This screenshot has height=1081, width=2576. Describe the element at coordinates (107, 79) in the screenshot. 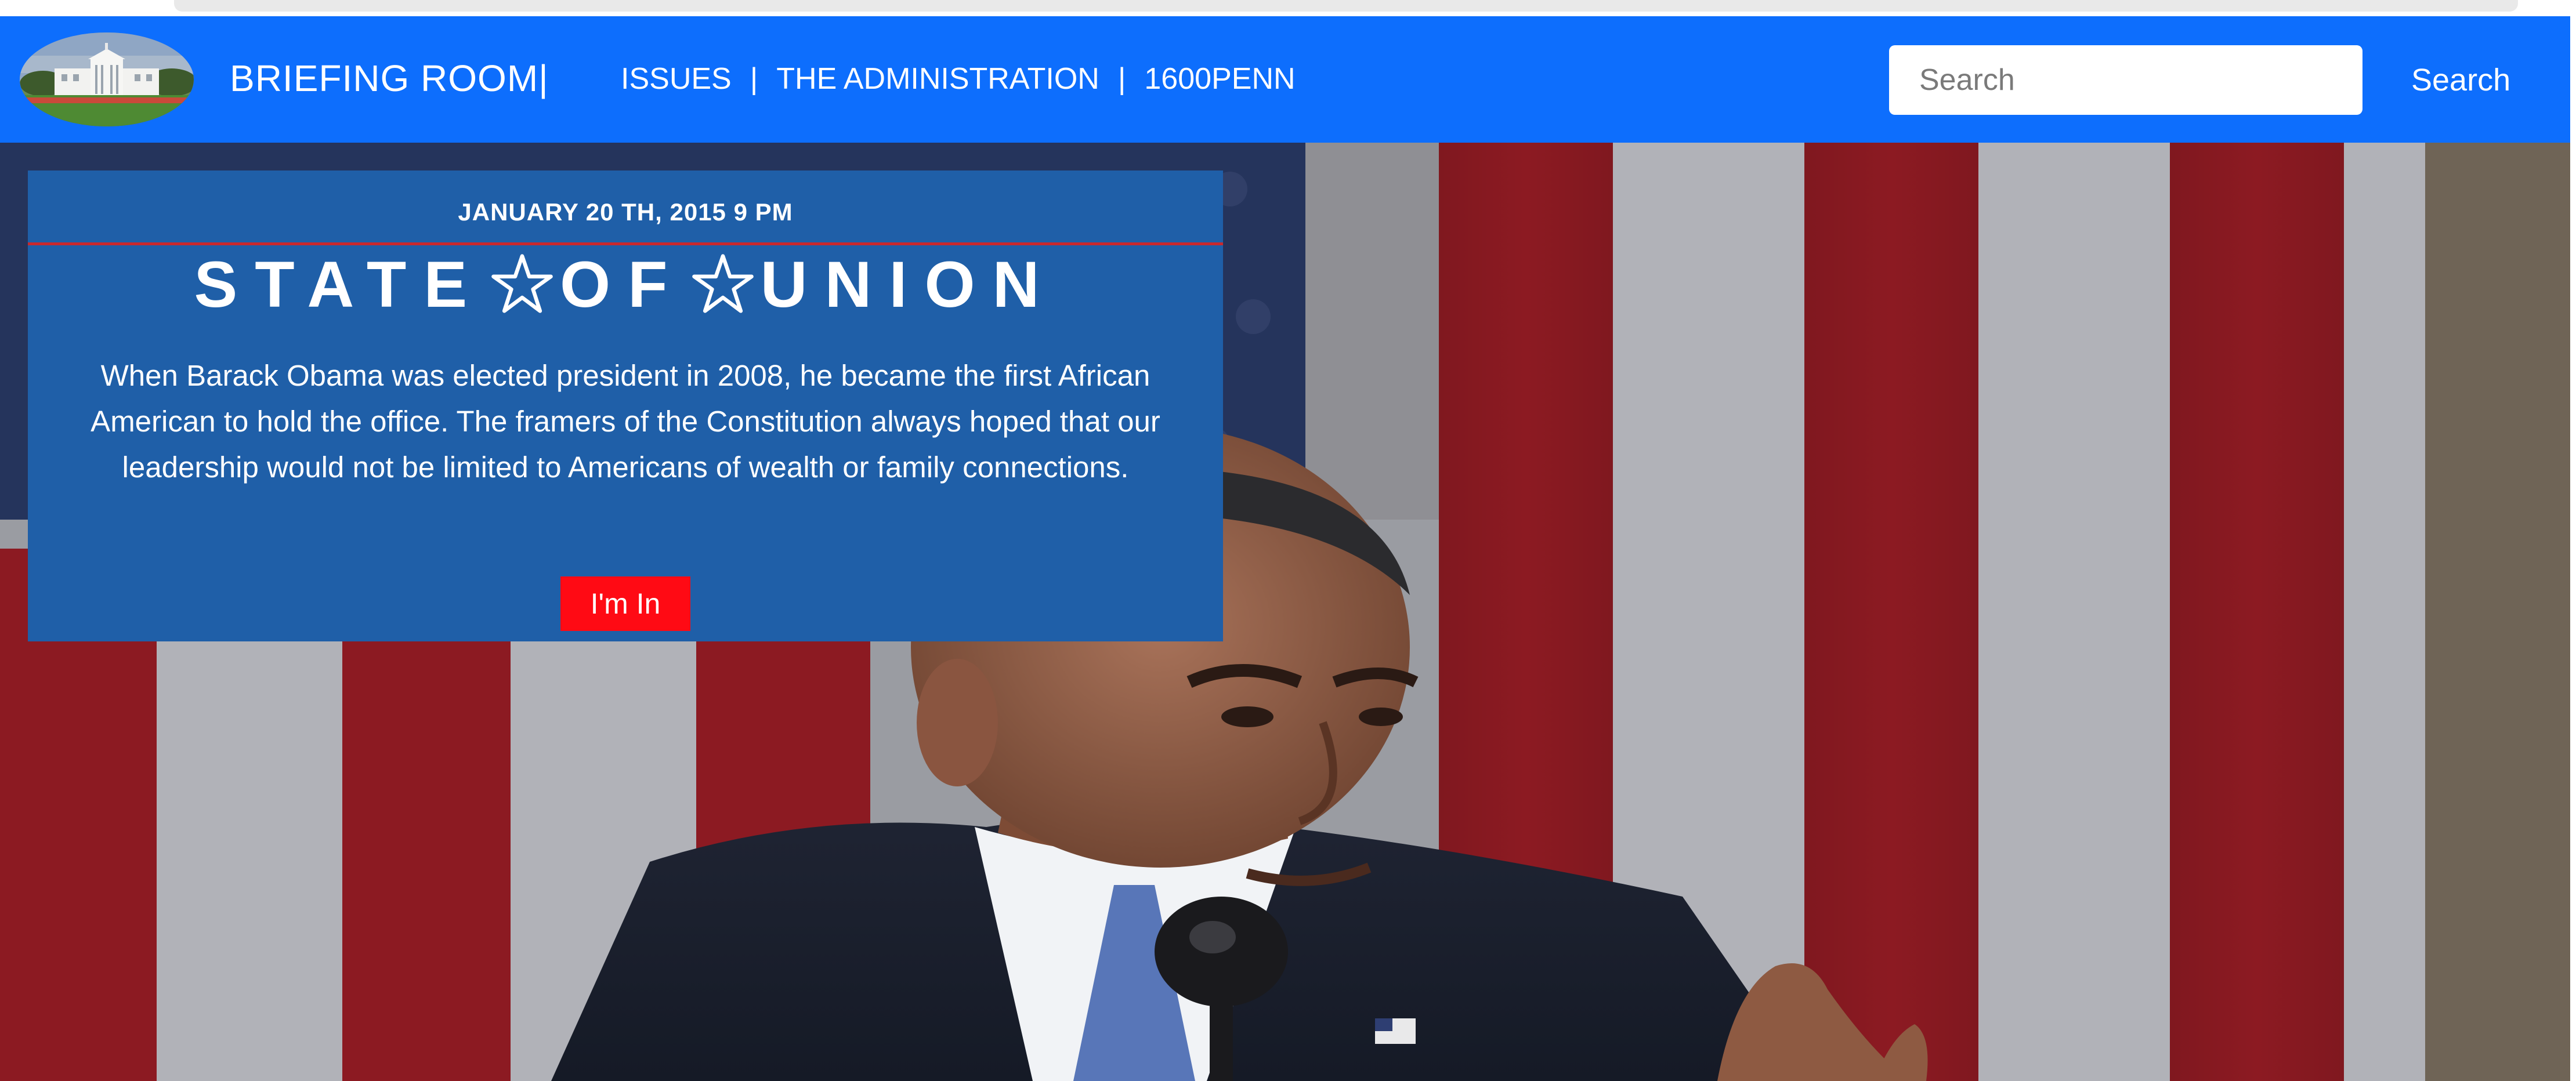

I see `white-house-icon` at that location.